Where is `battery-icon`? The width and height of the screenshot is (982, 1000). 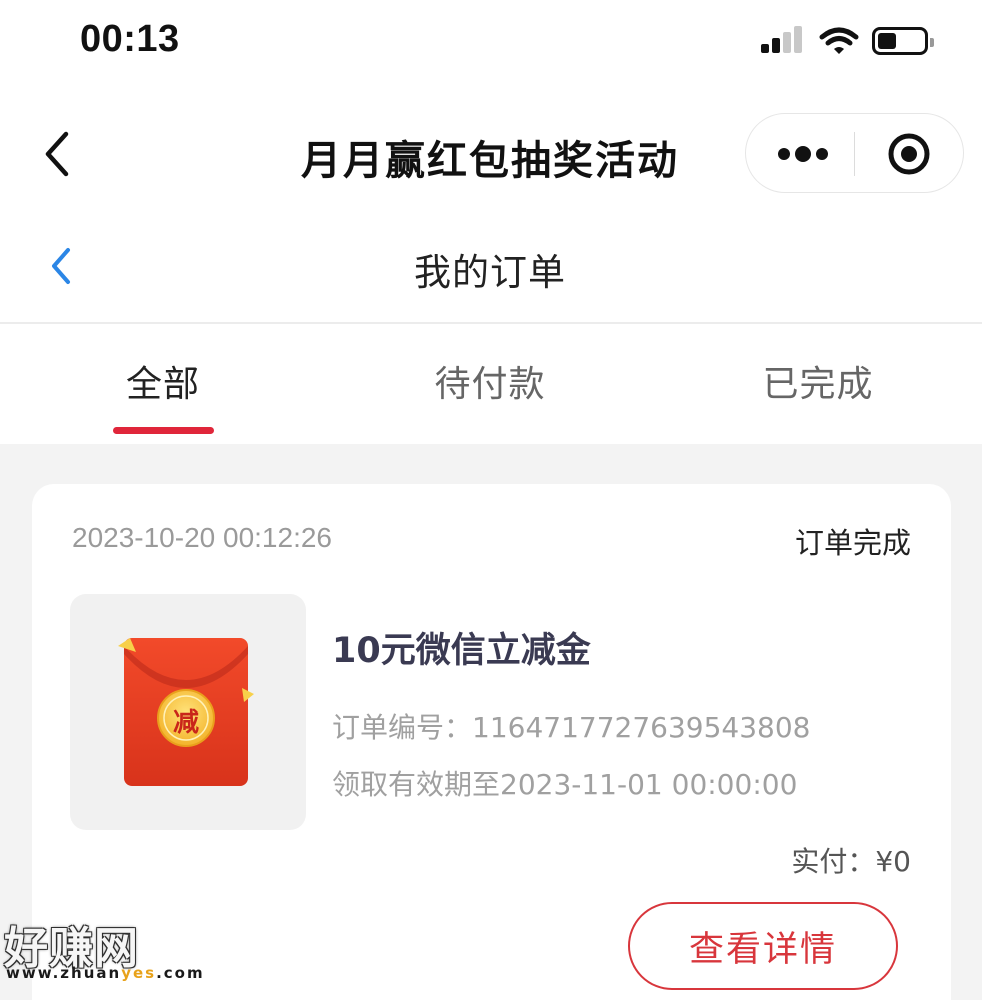 battery-icon is located at coordinates (903, 41).